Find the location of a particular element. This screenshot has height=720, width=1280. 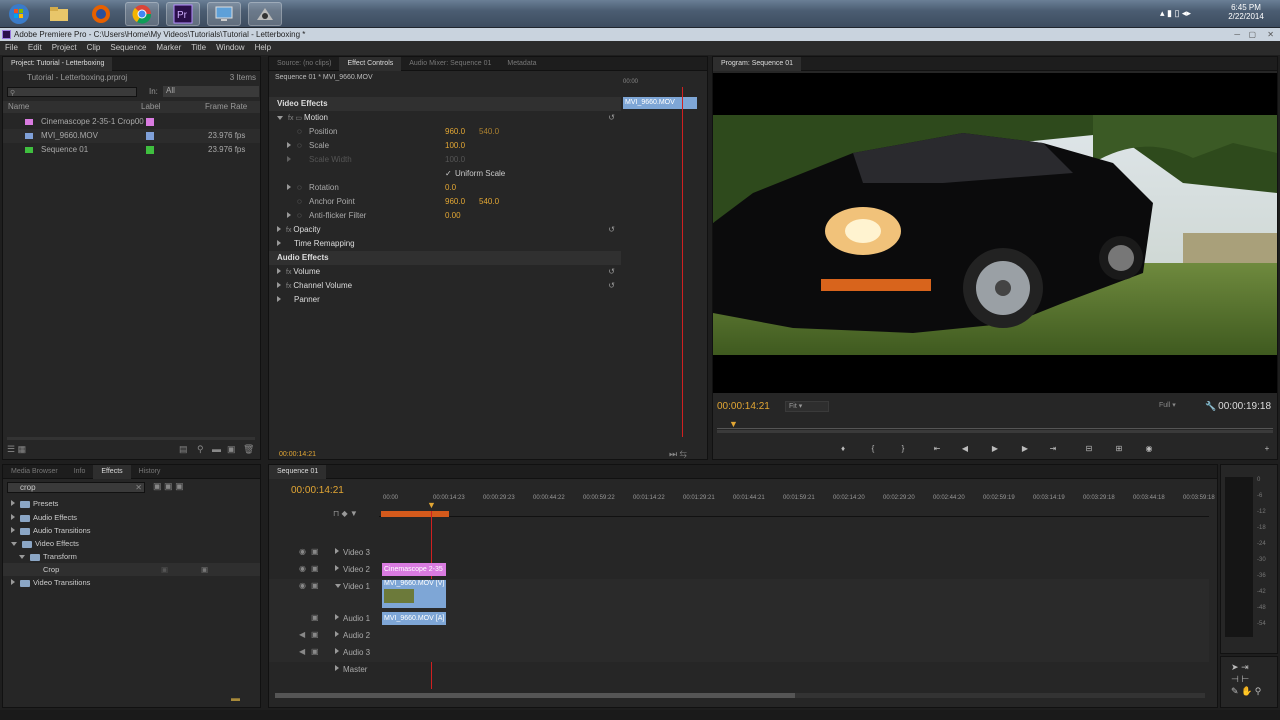

track-audio-1: ▣ Audio 1 MVI_9660.MOV [A] is located at coordinates (739, 619).